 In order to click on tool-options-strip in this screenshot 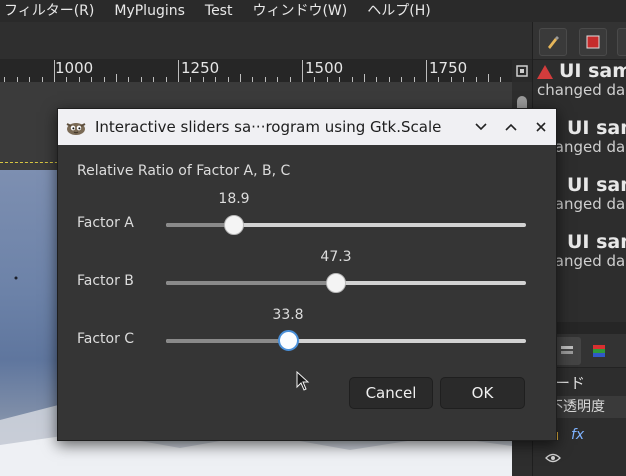, I will do `click(266, 41)`.